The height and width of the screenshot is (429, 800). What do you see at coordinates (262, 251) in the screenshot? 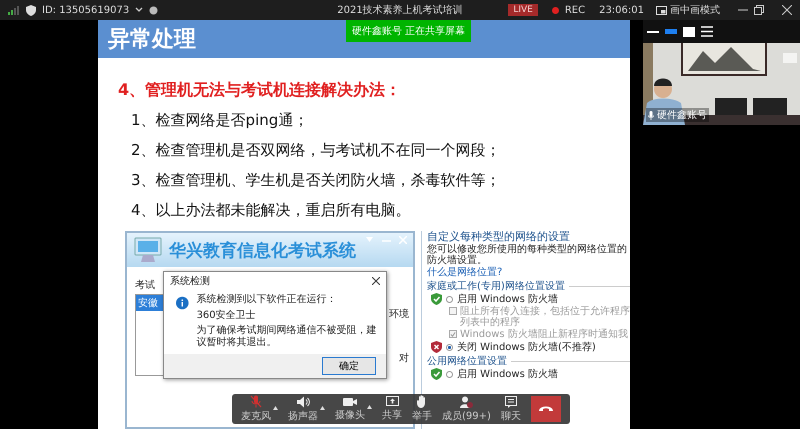
I see `window-title: 华兴教育信息化考试系统` at bounding box center [262, 251].